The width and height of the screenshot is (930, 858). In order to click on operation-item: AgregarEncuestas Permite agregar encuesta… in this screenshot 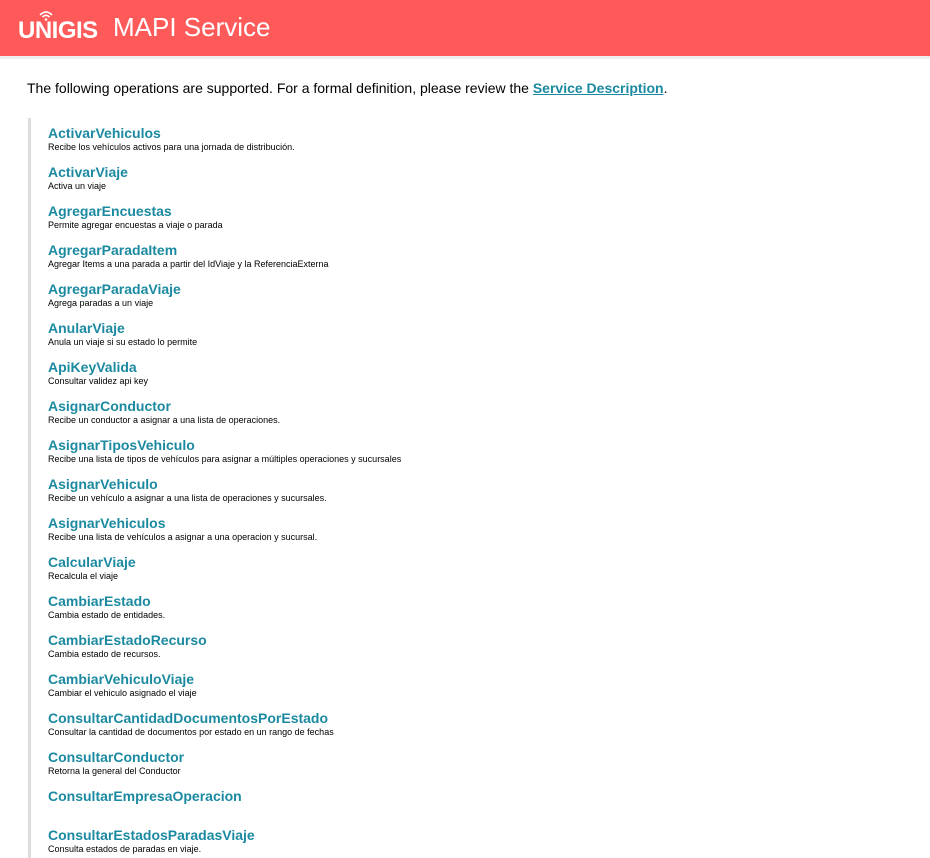, I will do `click(135, 217)`.